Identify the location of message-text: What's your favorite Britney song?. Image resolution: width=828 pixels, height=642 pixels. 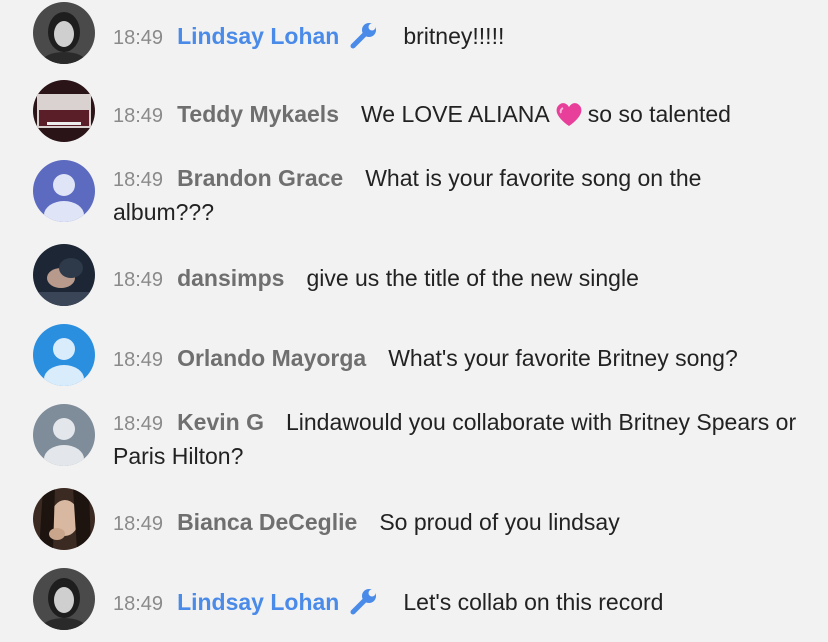
(563, 358).